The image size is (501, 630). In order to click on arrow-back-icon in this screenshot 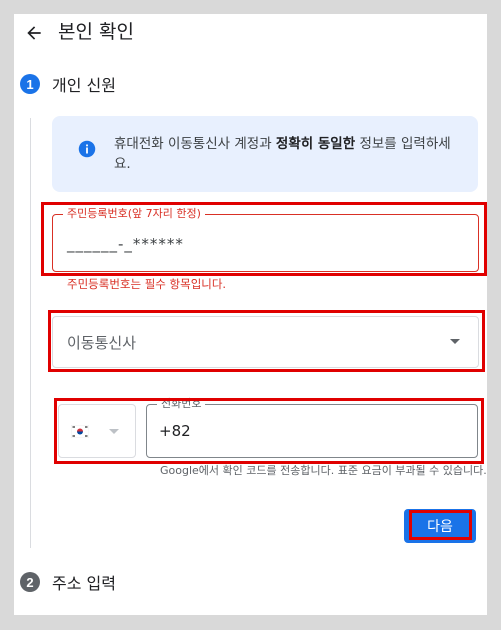, I will do `click(34, 33)`.